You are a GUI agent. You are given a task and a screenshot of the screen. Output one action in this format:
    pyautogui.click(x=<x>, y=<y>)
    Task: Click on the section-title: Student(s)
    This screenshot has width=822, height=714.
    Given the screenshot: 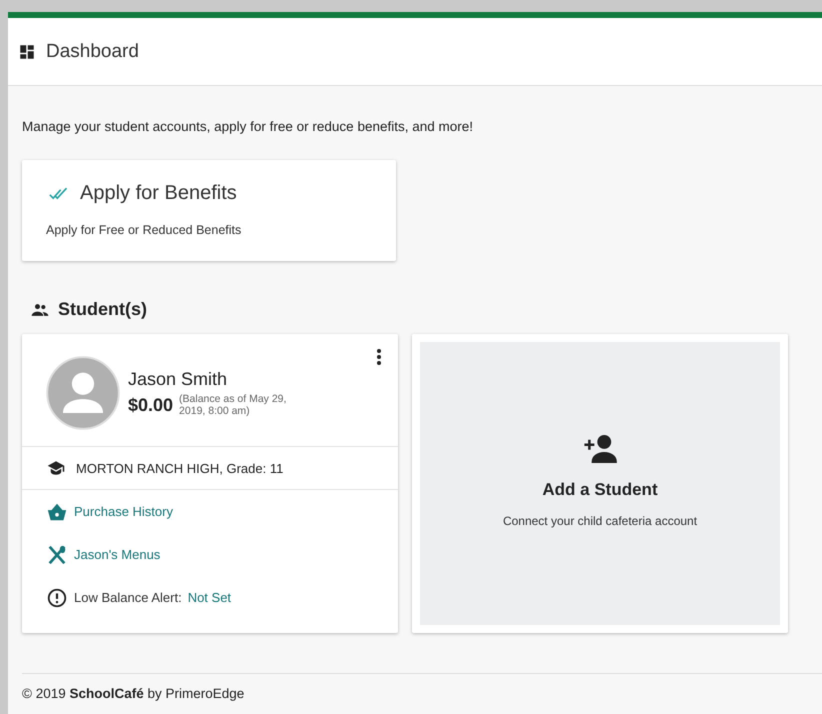 What is the action you would take?
    pyautogui.click(x=102, y=309)
    